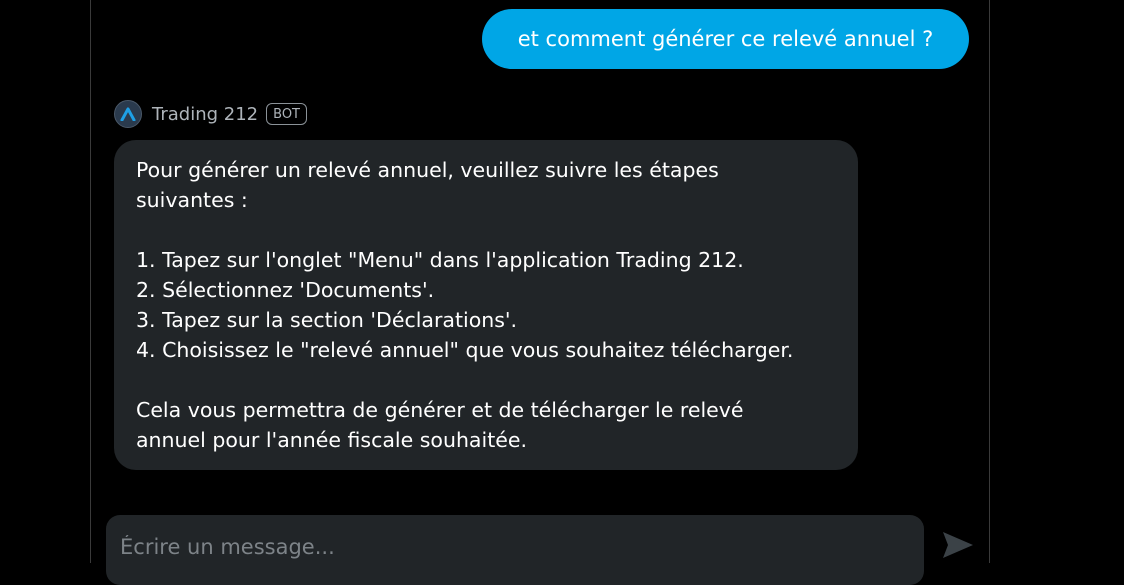 This screenshot has height=585, width=1124. What do you see at coordinates (285, 290) in the screenshot?
I see `bot-message-line: 2. Sélectionnez 'Documents'.` at bounding box center [285, 290].